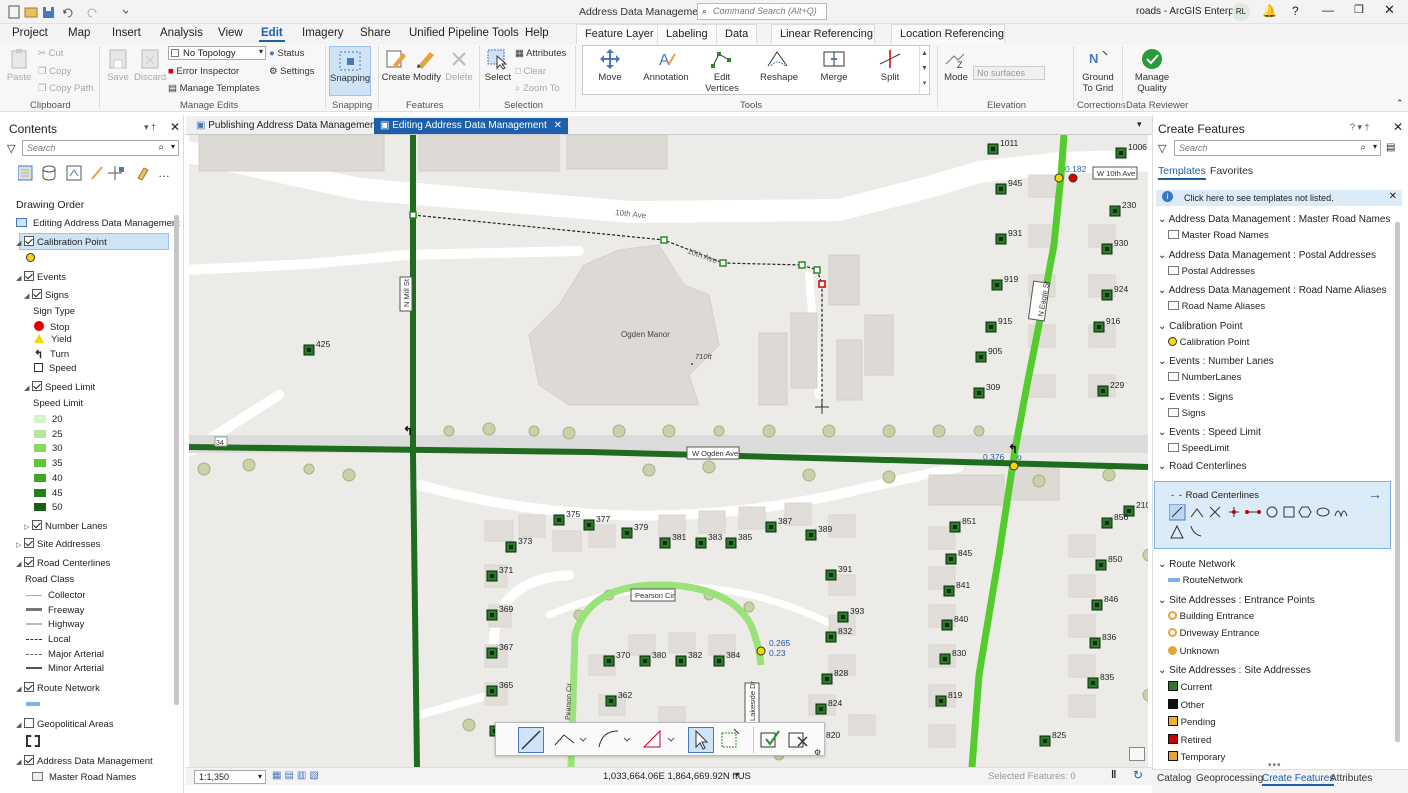 This screenshot has height=793, width=1408. What do you see at coordinates (823, 34) in the screenshot?
I see `tab-linear-referencing: Linear Referencing` at bounding box center [823, 34].